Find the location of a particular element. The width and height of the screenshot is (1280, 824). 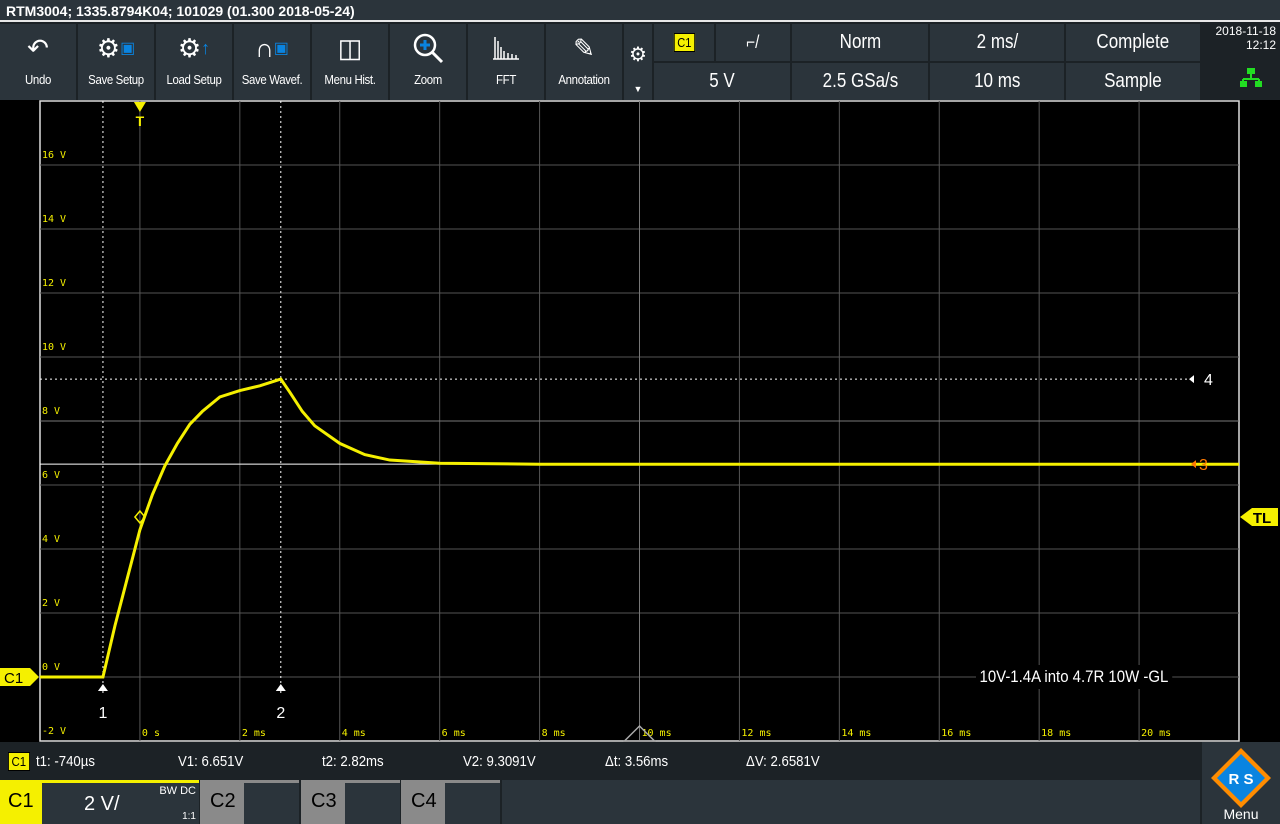

load-setup-label: Load Setup is located at coordinates (194, 79).